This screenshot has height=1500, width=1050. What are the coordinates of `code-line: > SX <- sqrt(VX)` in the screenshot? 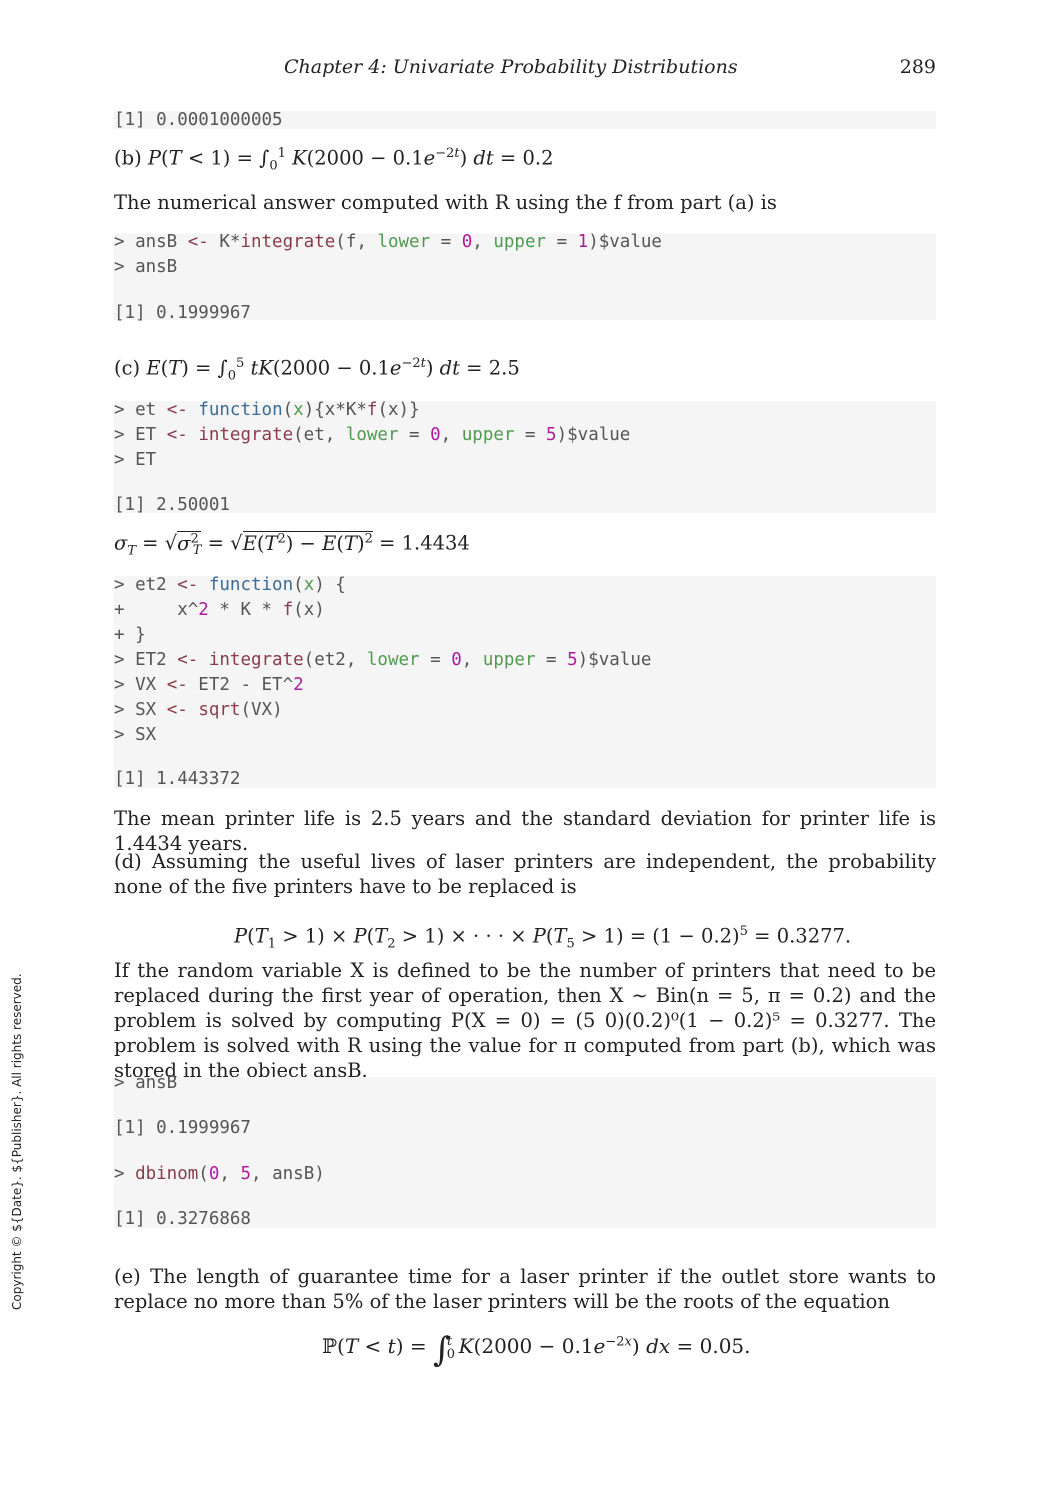 It's located at (198, 710).